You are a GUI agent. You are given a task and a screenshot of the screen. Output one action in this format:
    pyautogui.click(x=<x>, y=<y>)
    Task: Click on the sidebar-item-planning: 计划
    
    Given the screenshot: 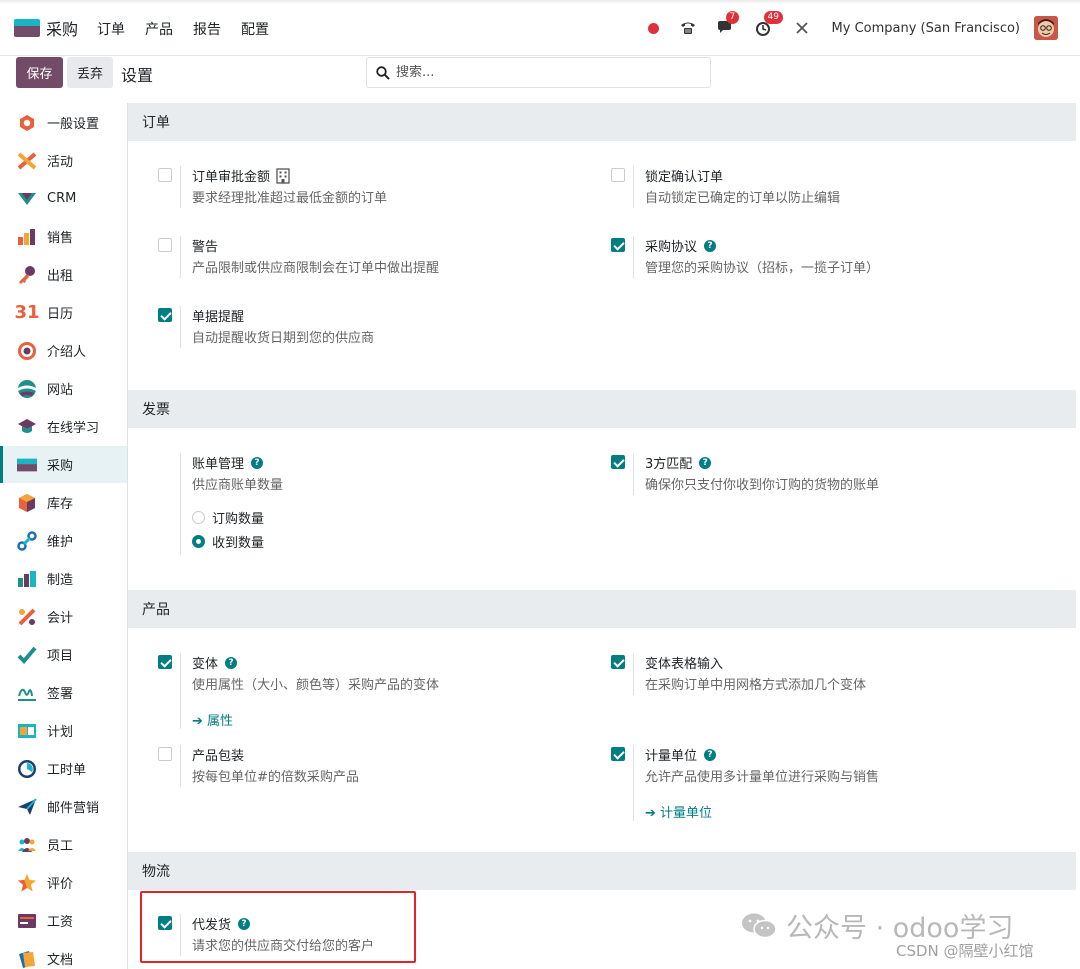 What is the action you would take?
    pyautogui.click(x=63, y=730)
    